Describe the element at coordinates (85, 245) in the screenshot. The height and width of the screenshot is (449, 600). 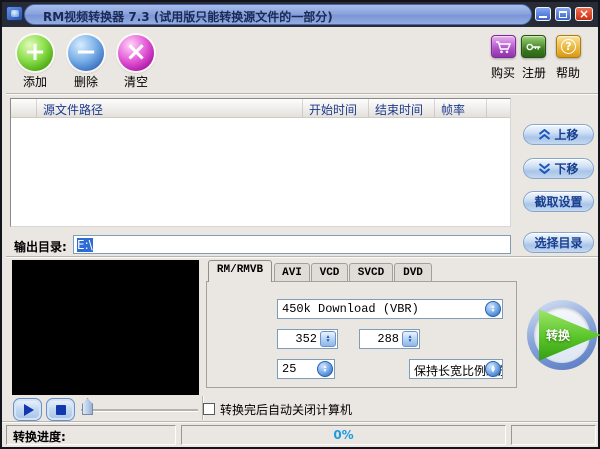
I see `output-directory-value: E:\` at that location.